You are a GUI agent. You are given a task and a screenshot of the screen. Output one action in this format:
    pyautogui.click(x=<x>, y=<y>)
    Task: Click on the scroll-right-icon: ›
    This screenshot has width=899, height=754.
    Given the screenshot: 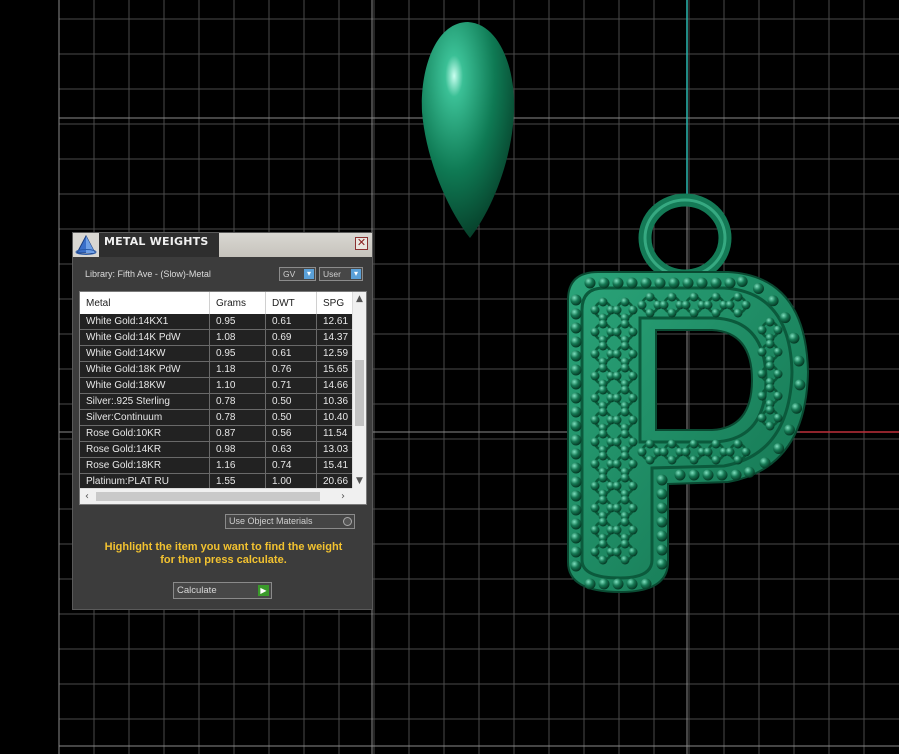 What is the action you would take?
    pyautogui.click(x=343, y=496)
    